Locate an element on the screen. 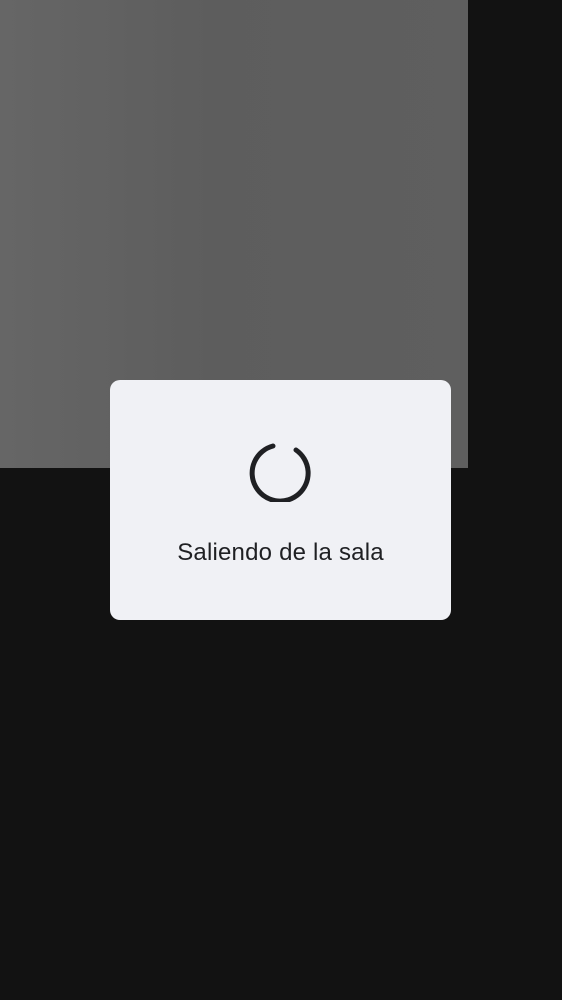 The image size is (562, 1000). loading-spinner-icon is located at coordinates (280, 472).